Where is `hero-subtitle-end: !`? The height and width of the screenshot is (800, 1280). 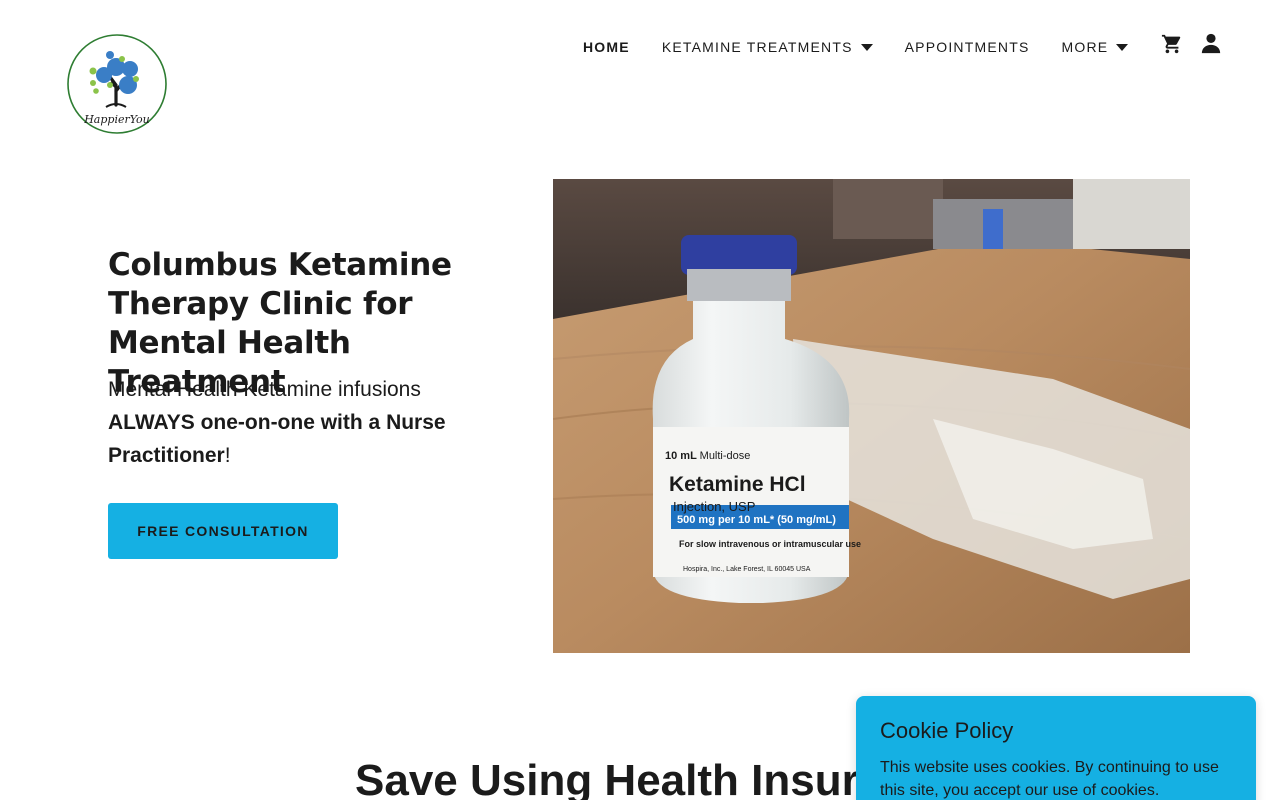 hero-subtitle-end: ! is located at coordinates (227, 455).